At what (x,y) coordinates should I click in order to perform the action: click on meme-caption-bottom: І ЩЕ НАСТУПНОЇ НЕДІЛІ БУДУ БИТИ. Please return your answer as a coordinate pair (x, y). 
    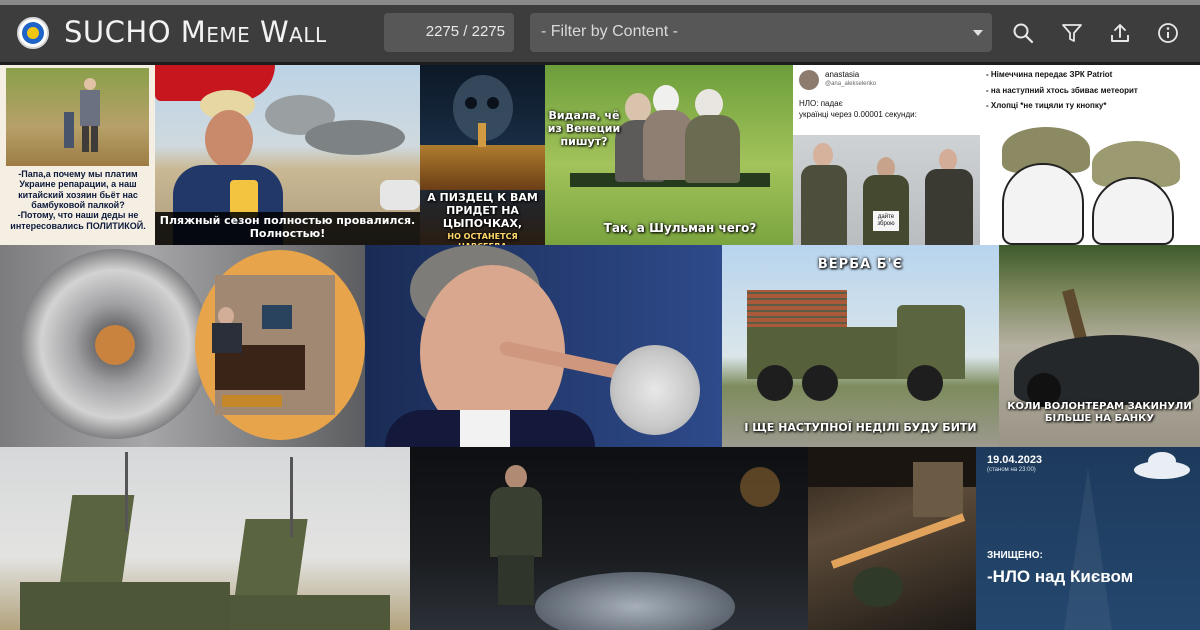
    Looking at the image, I should click on (860, 427).